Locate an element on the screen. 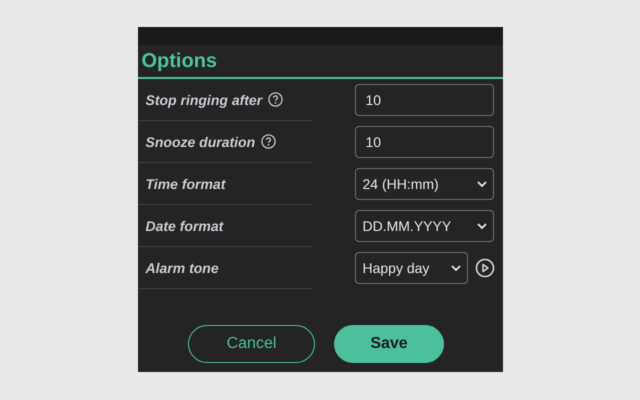 Image resolution: width=640 pixels, height=400 pixels. panel-title: Options is located at coordinates (180, 61).